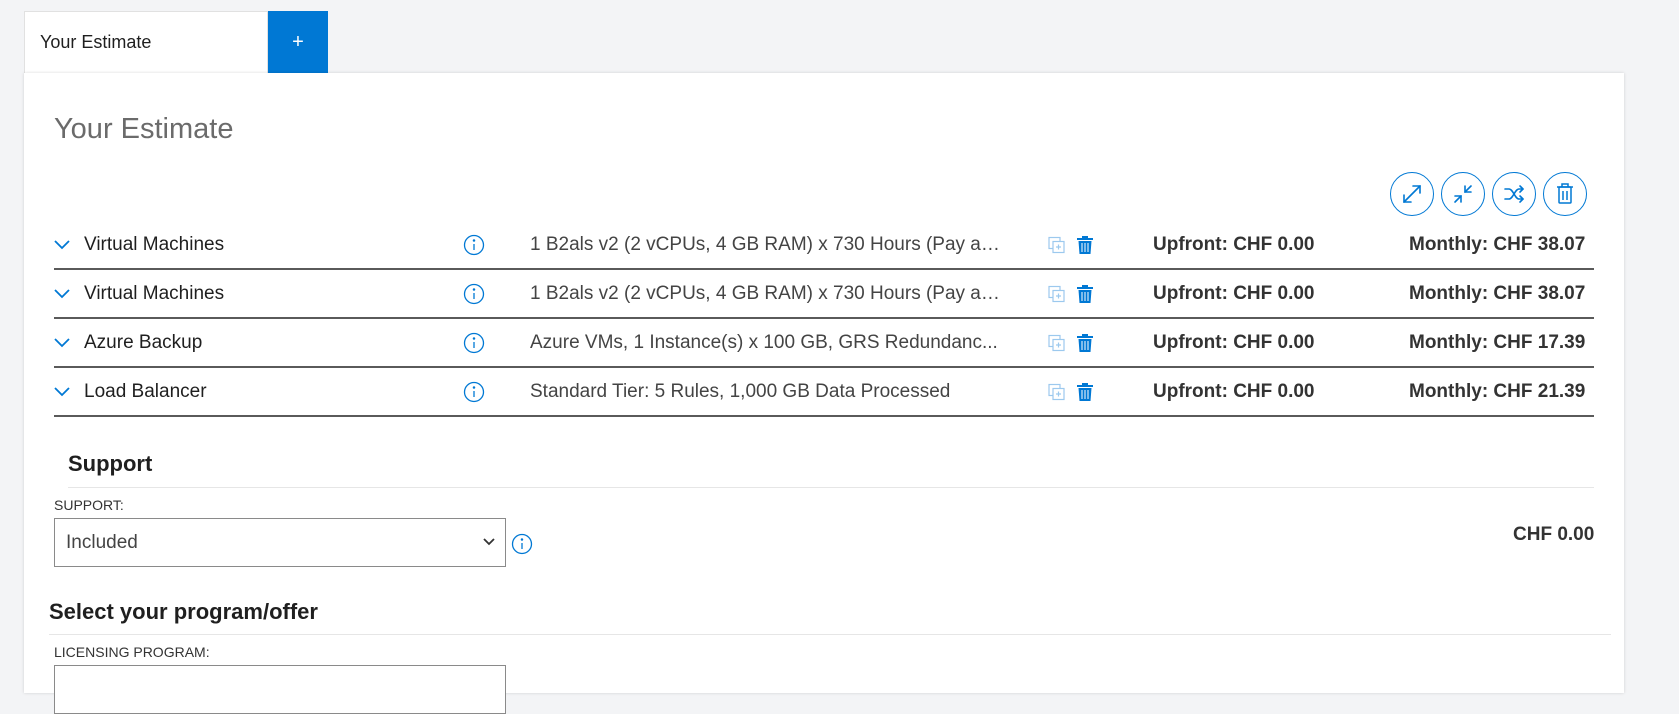 This screenshot has width=1679, height=714. Describe the element at coordinates (146, 42) in the screenshot. I see `tab-your-estimate: Your Estimate` at that location.